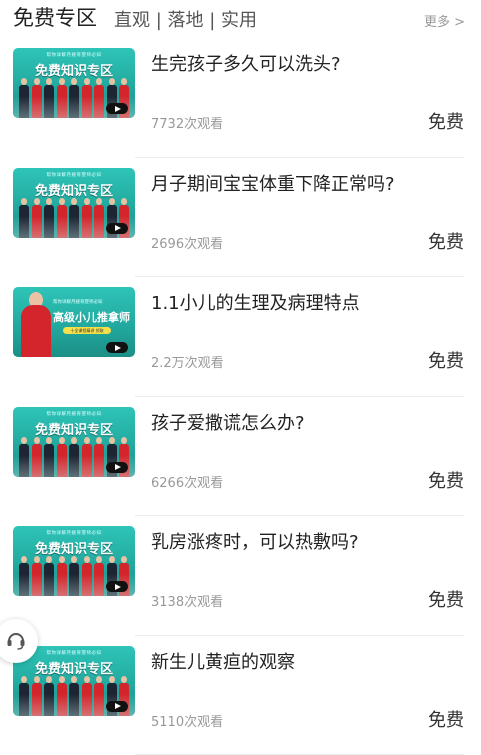  I want to click on view-count: 5110次观看, so click(187, 720).